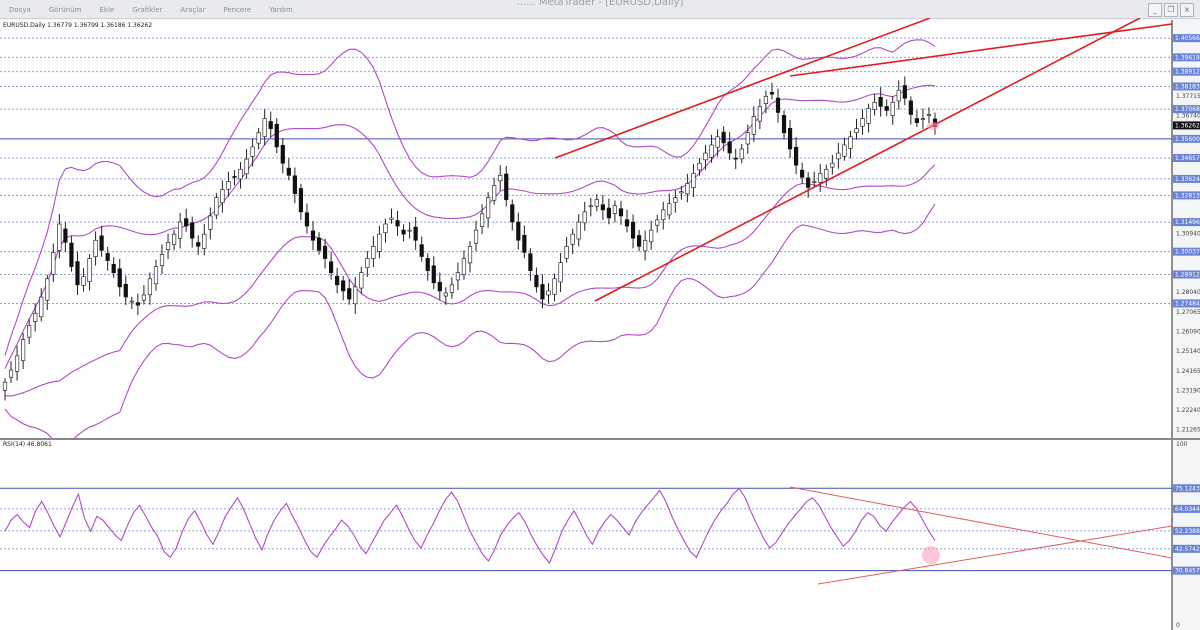  What do you see at coordinates (1188, 391) in the screenshot?
I see `price-tick-label: 1.23190` at bounding box center [1188, 391].